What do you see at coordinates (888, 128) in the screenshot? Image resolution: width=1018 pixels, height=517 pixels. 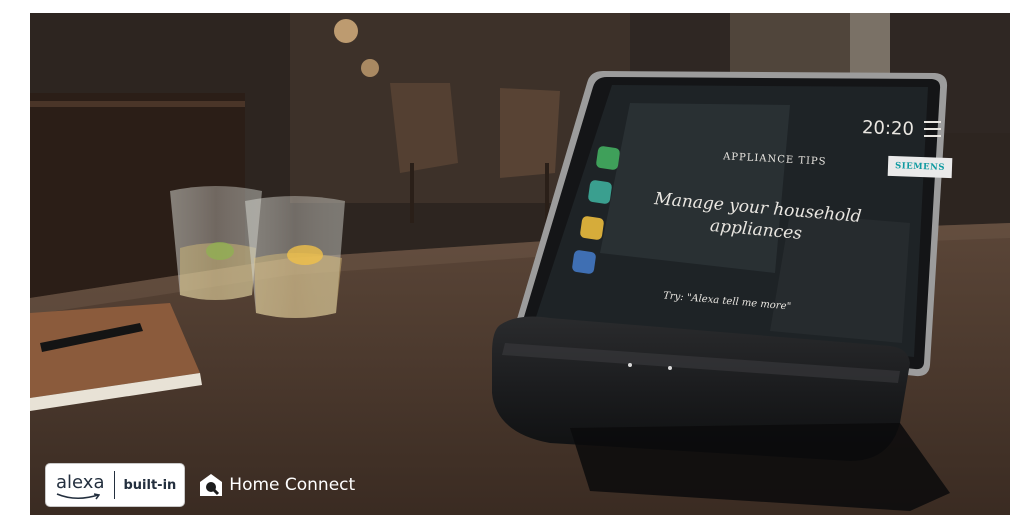 I see `clock-time: 20:20` at bounding box center [888, 128].